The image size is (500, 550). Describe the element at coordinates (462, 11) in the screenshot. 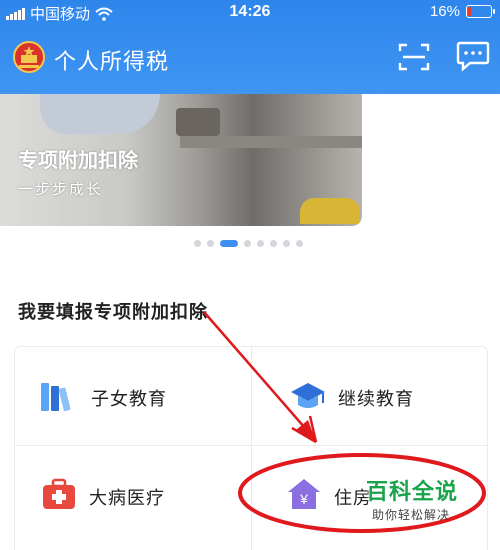

I see `status-right: 16%` at that location.